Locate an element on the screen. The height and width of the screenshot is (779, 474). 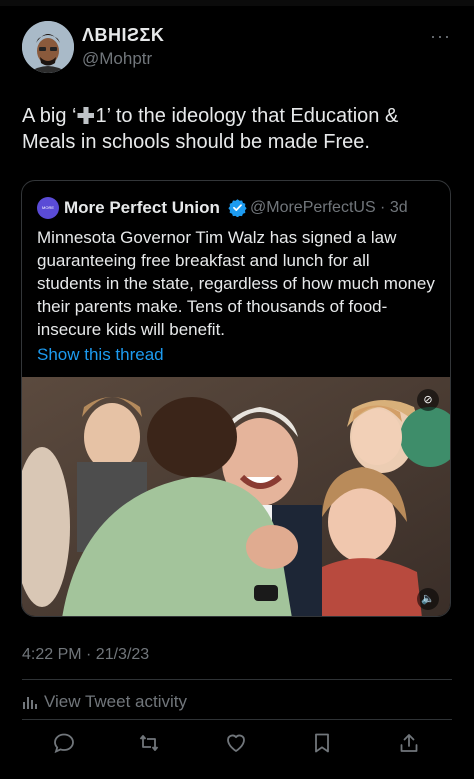
share-button is located at coordinates (410, 744).